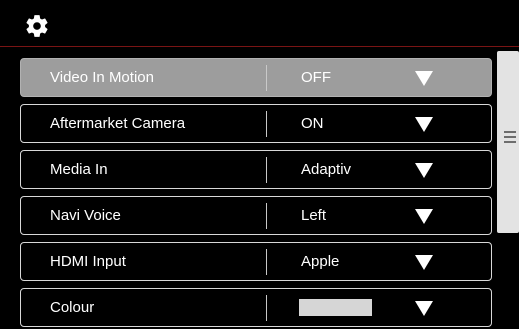  Describe the element at coordinates (256, 169) in the screenshot. I see `setting-row-media-in: Media In Adaptiv` at that location.